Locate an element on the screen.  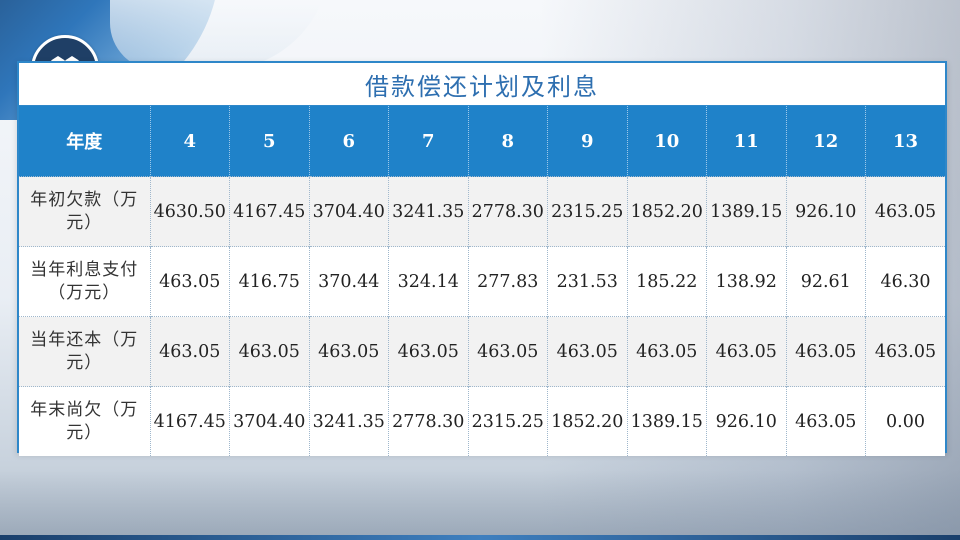
table-cell: 370.44 is located at coordinates (349, 281).